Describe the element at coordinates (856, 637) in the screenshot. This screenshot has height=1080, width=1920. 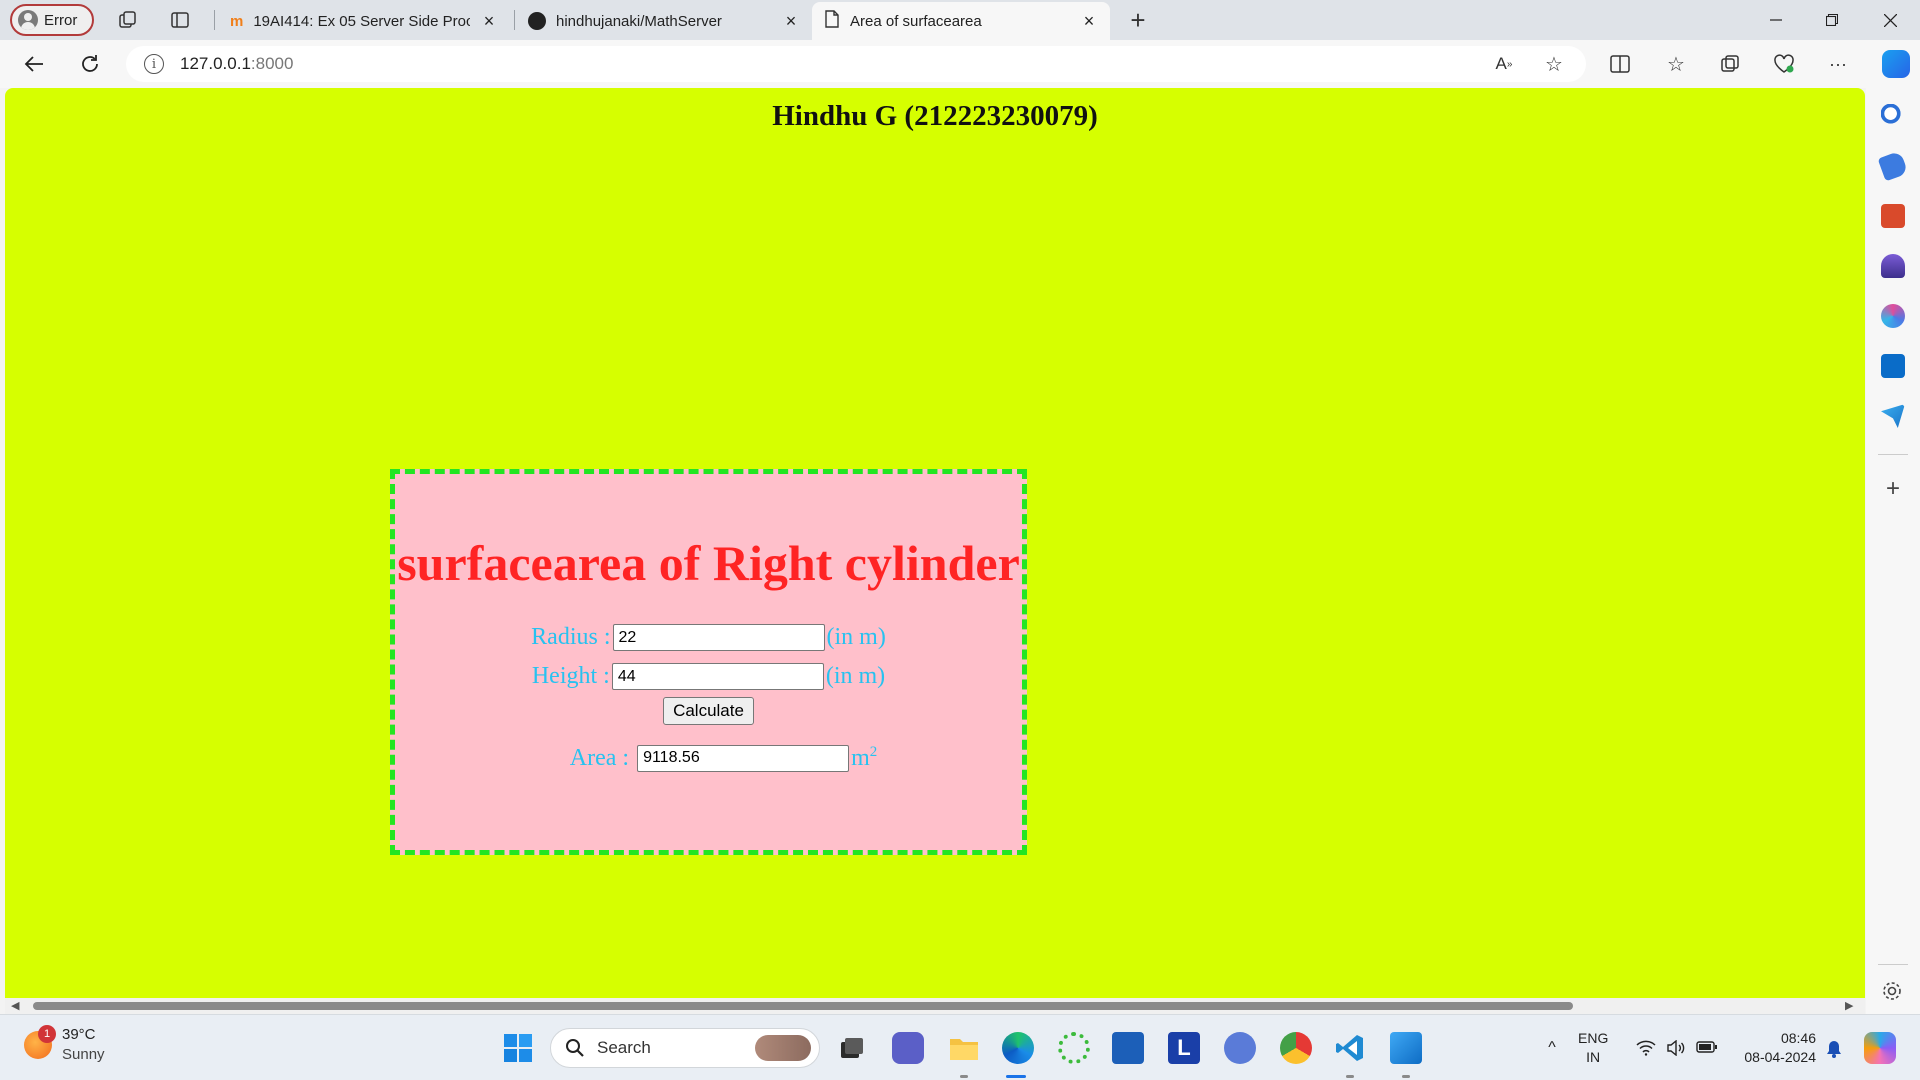
I see `radius-unit: (in m)` at that location.